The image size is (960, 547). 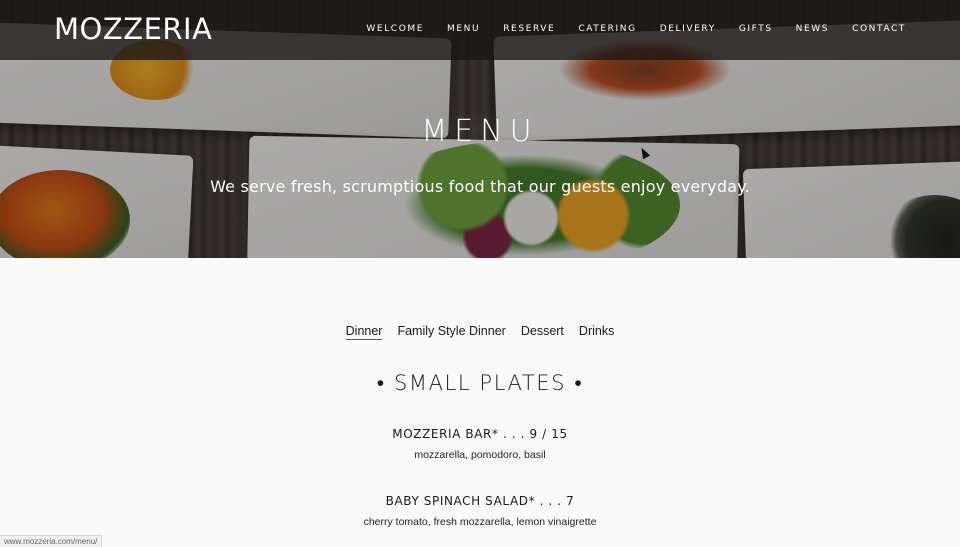 What do you see at coordinates (463, 29) in the screenshot?
I see `nav-menu: MENU` at bounding box center [463, 29].